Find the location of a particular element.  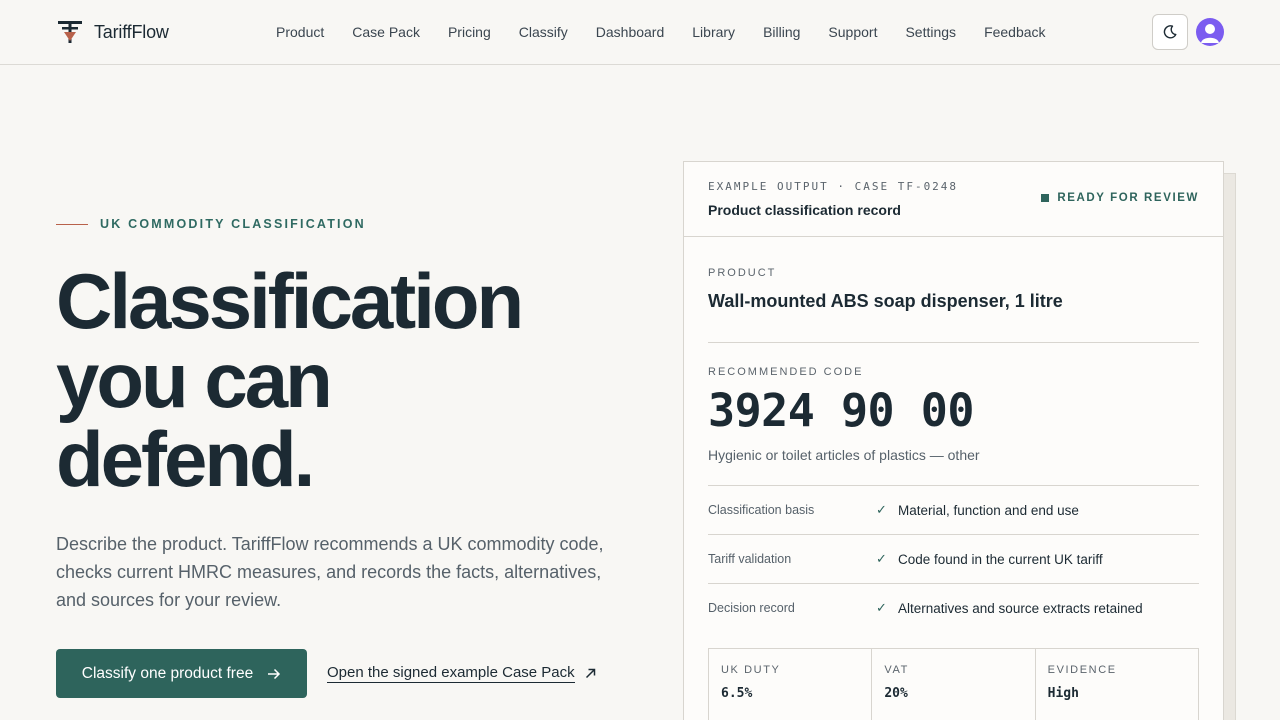

stat-label: EVIDENCE is located at coordinates (1082, 670).